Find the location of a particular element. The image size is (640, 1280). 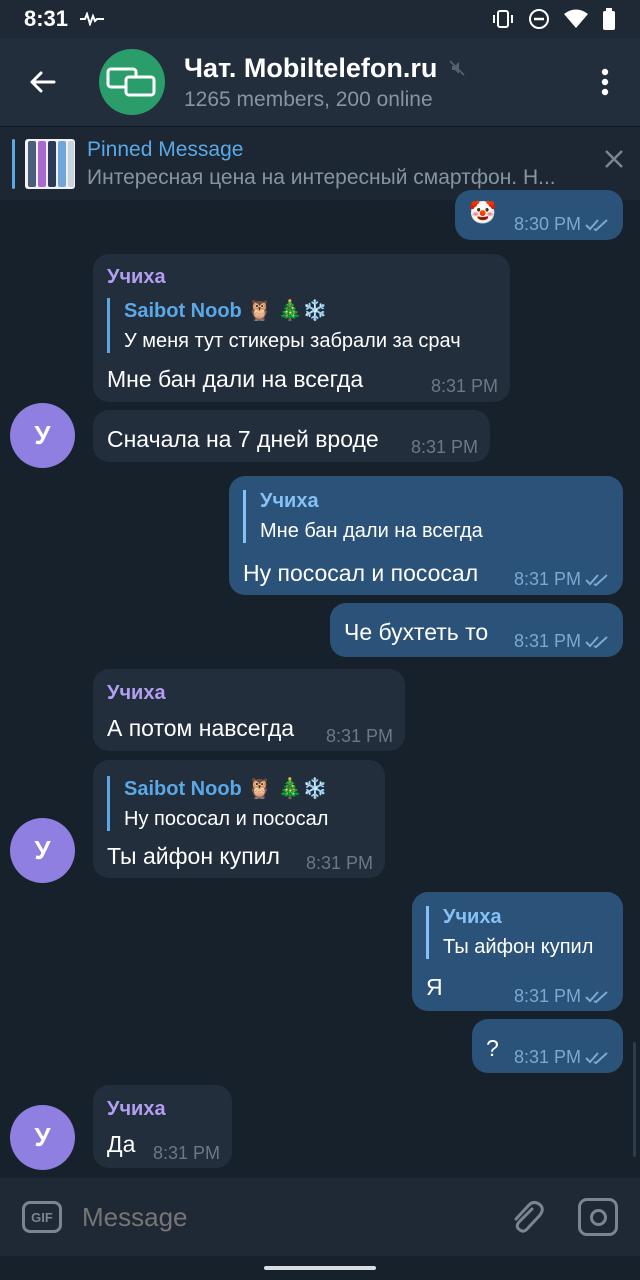

message-bubble: Че бухтеть то 8:31 PM is located at coordinates (476, 630).